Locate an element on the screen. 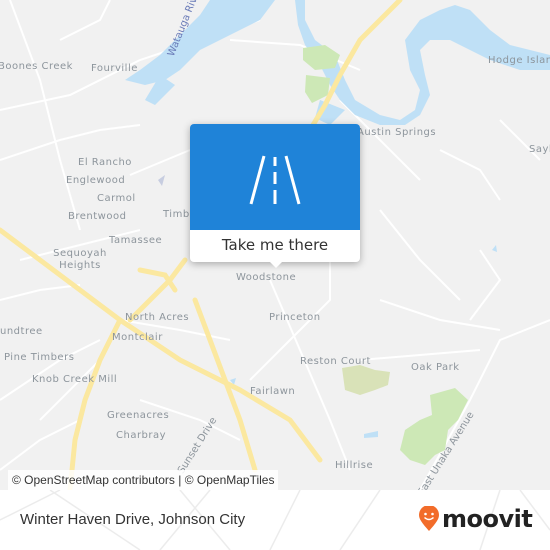  place-label: Sayl is located at coordinates (539, 149).